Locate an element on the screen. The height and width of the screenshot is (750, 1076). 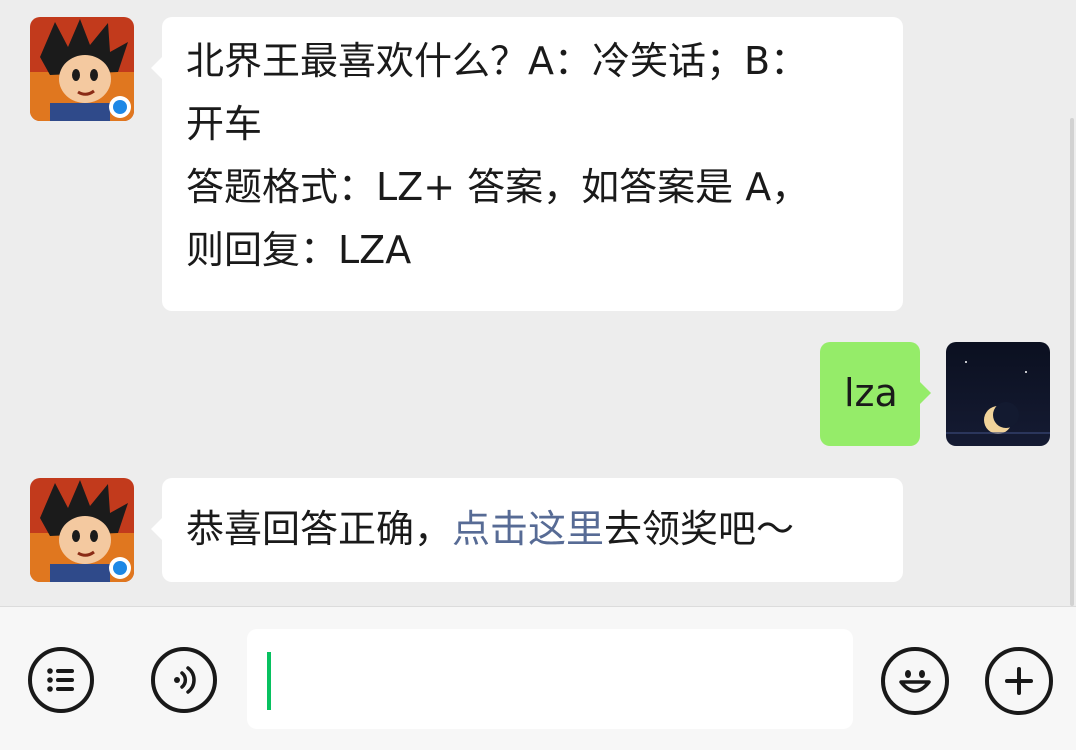
moon-night-avatar-icon is located at coordinates (998, 394).